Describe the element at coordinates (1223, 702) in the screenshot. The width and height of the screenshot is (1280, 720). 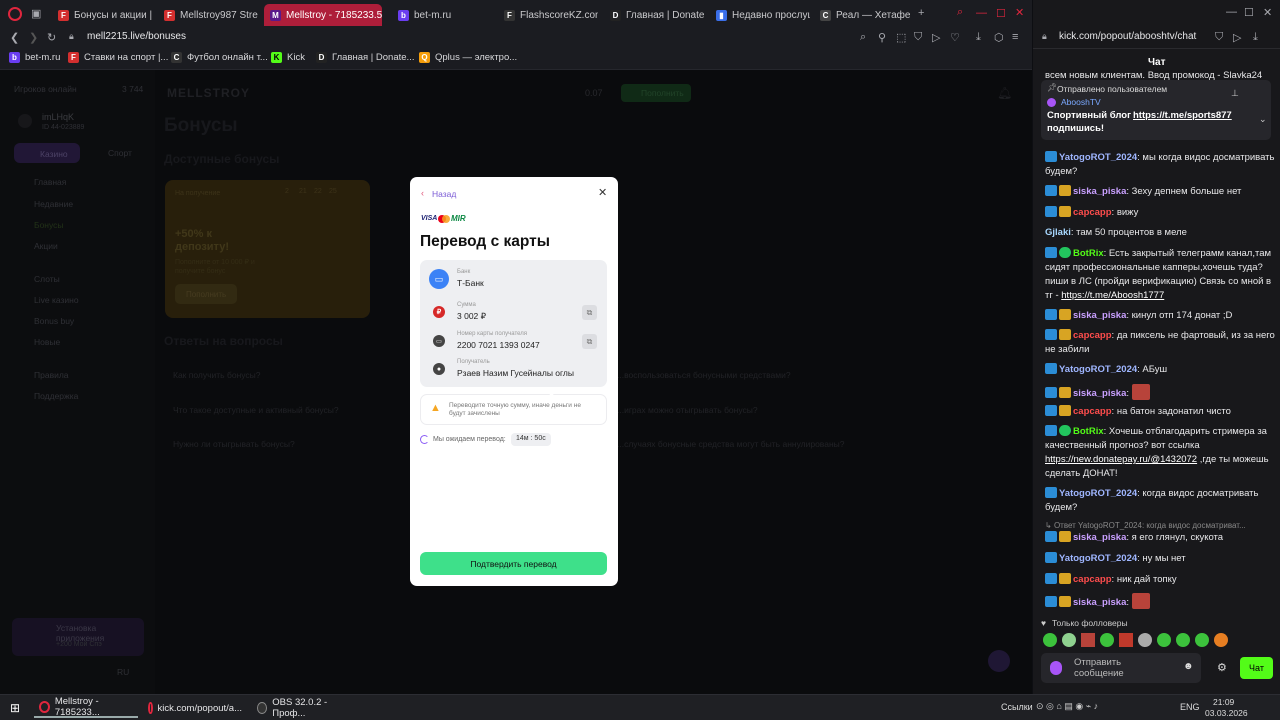
I see `clock-time: 21:09` at that location.